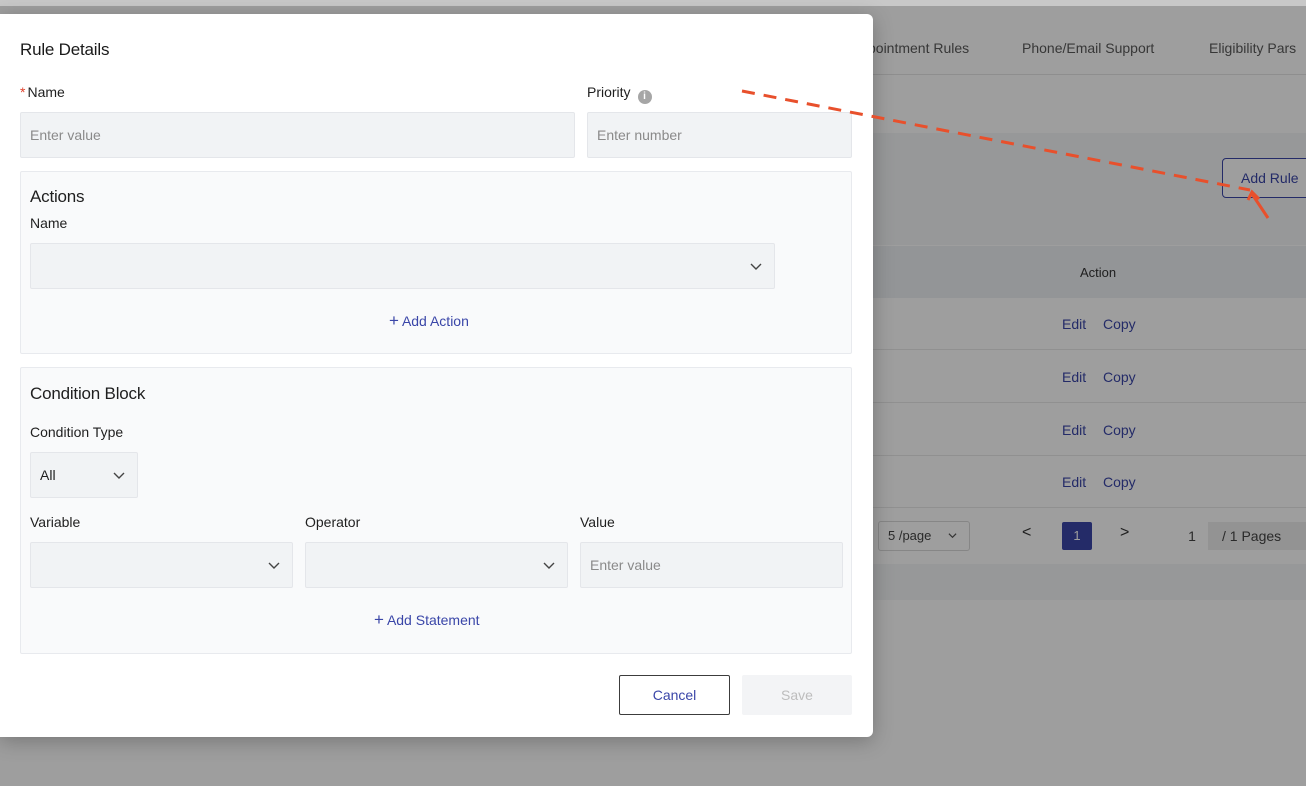  What do you see at coordinates (435, 321) in the screenshot?
I see `add-action-label: Add Action` at bounding box center [435, 321].